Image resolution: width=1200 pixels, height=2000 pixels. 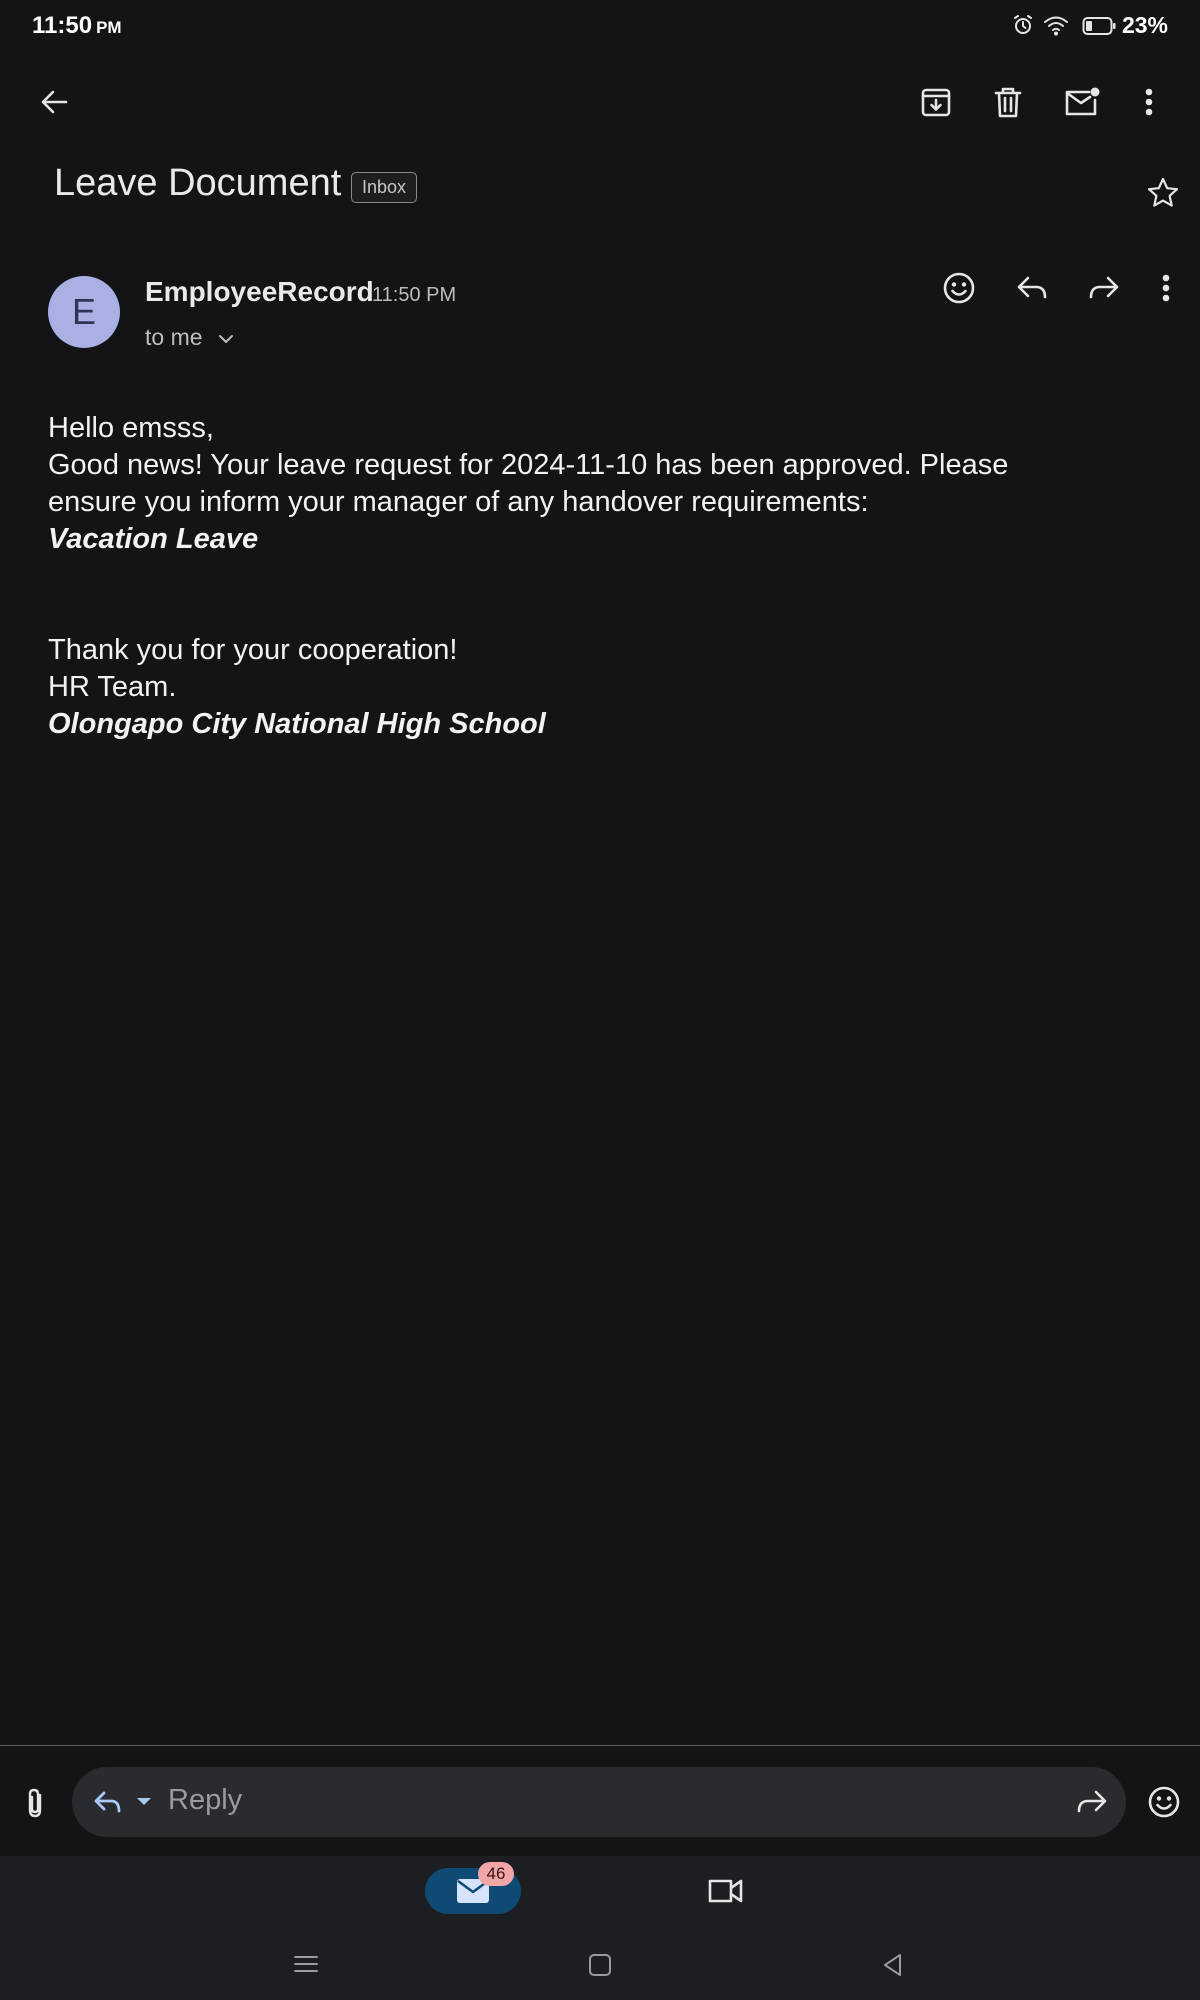 I want to click on emoji-icon, so click(x=1164, y=1802).